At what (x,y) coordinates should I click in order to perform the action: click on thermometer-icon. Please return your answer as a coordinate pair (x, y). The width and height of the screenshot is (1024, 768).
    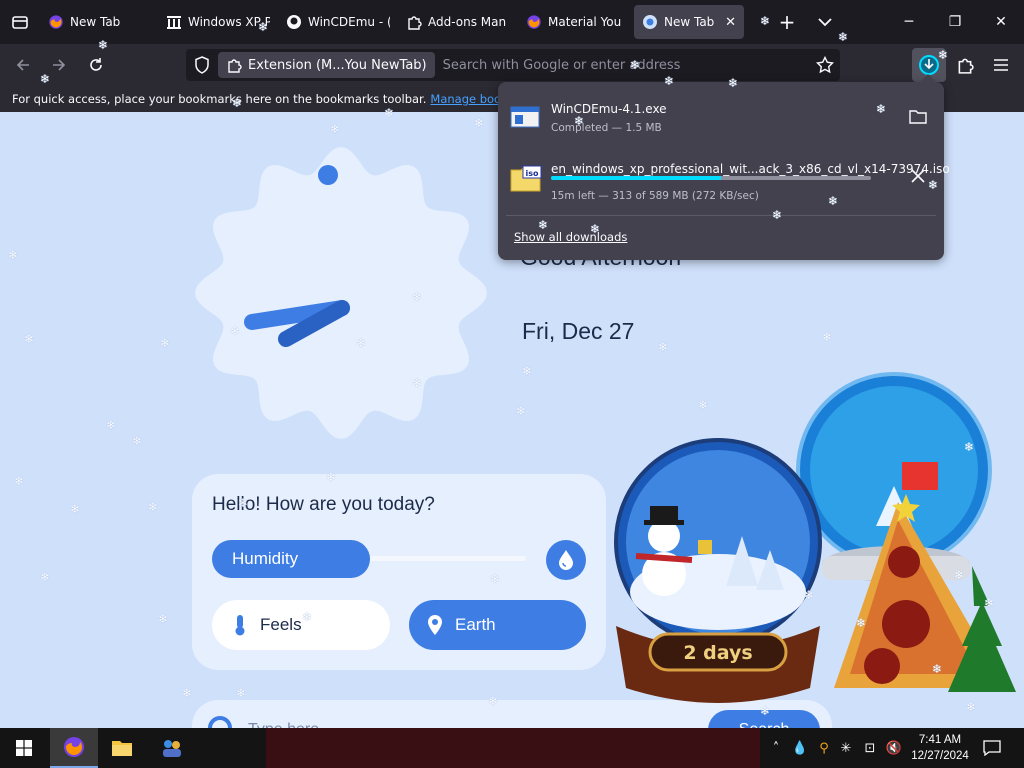
    Looking at the image, I should click on (240, 625).